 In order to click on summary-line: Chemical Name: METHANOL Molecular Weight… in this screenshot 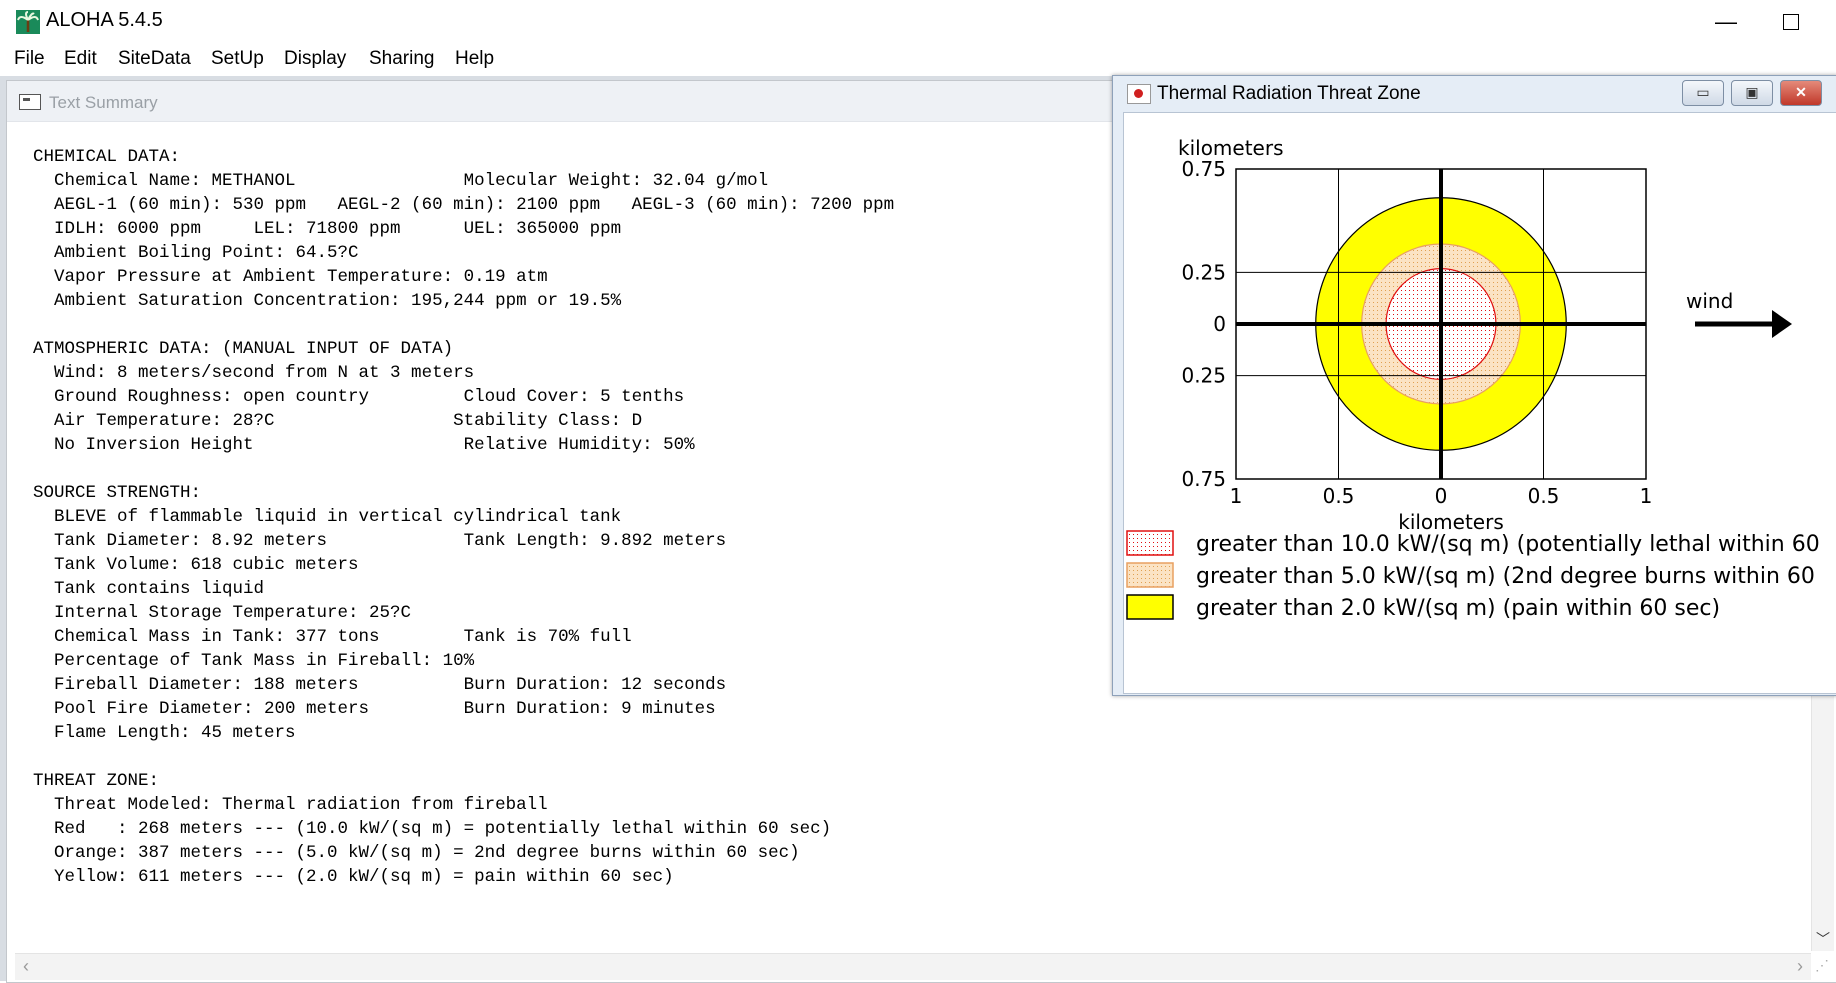, I will do `click(401, 181)`.